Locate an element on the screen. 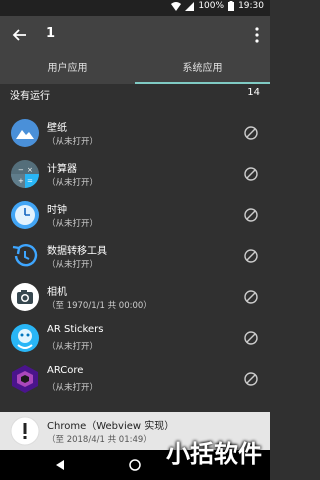  clock-icon is located at coordinates (25, 215).